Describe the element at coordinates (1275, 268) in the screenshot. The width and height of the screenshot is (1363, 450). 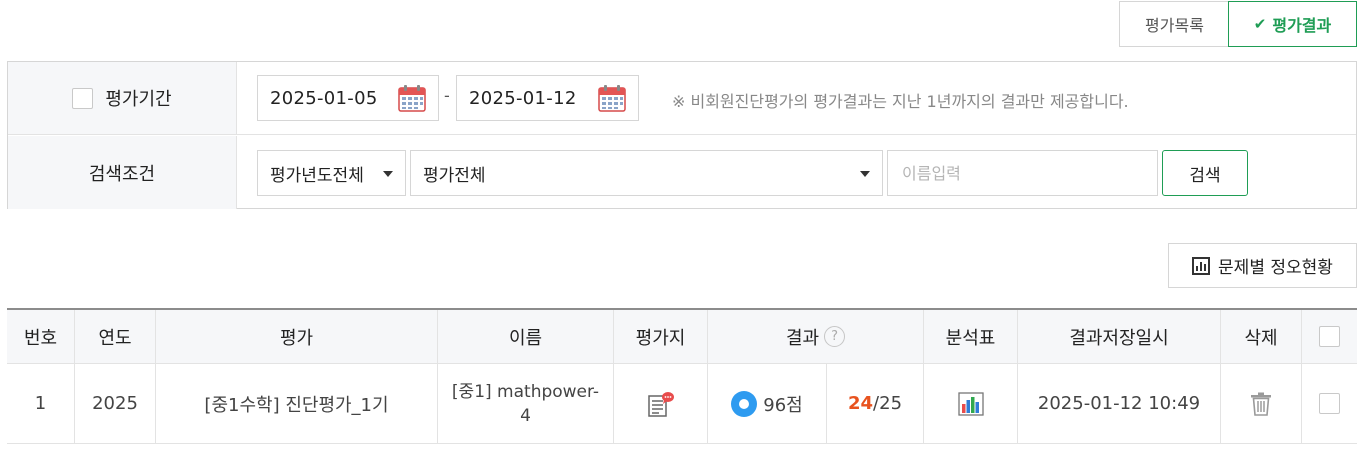
I see `question-stats-label: 문제별 정오현황` at that location.